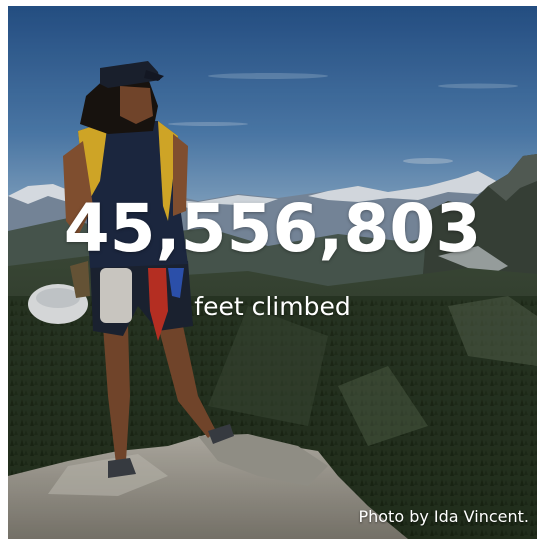 This screenshot has height=541, width=538. Describe the element at coordinates (443, 516) in the screenshot. I see `photo-credit: Photo by Ida Vincent.` at that location.